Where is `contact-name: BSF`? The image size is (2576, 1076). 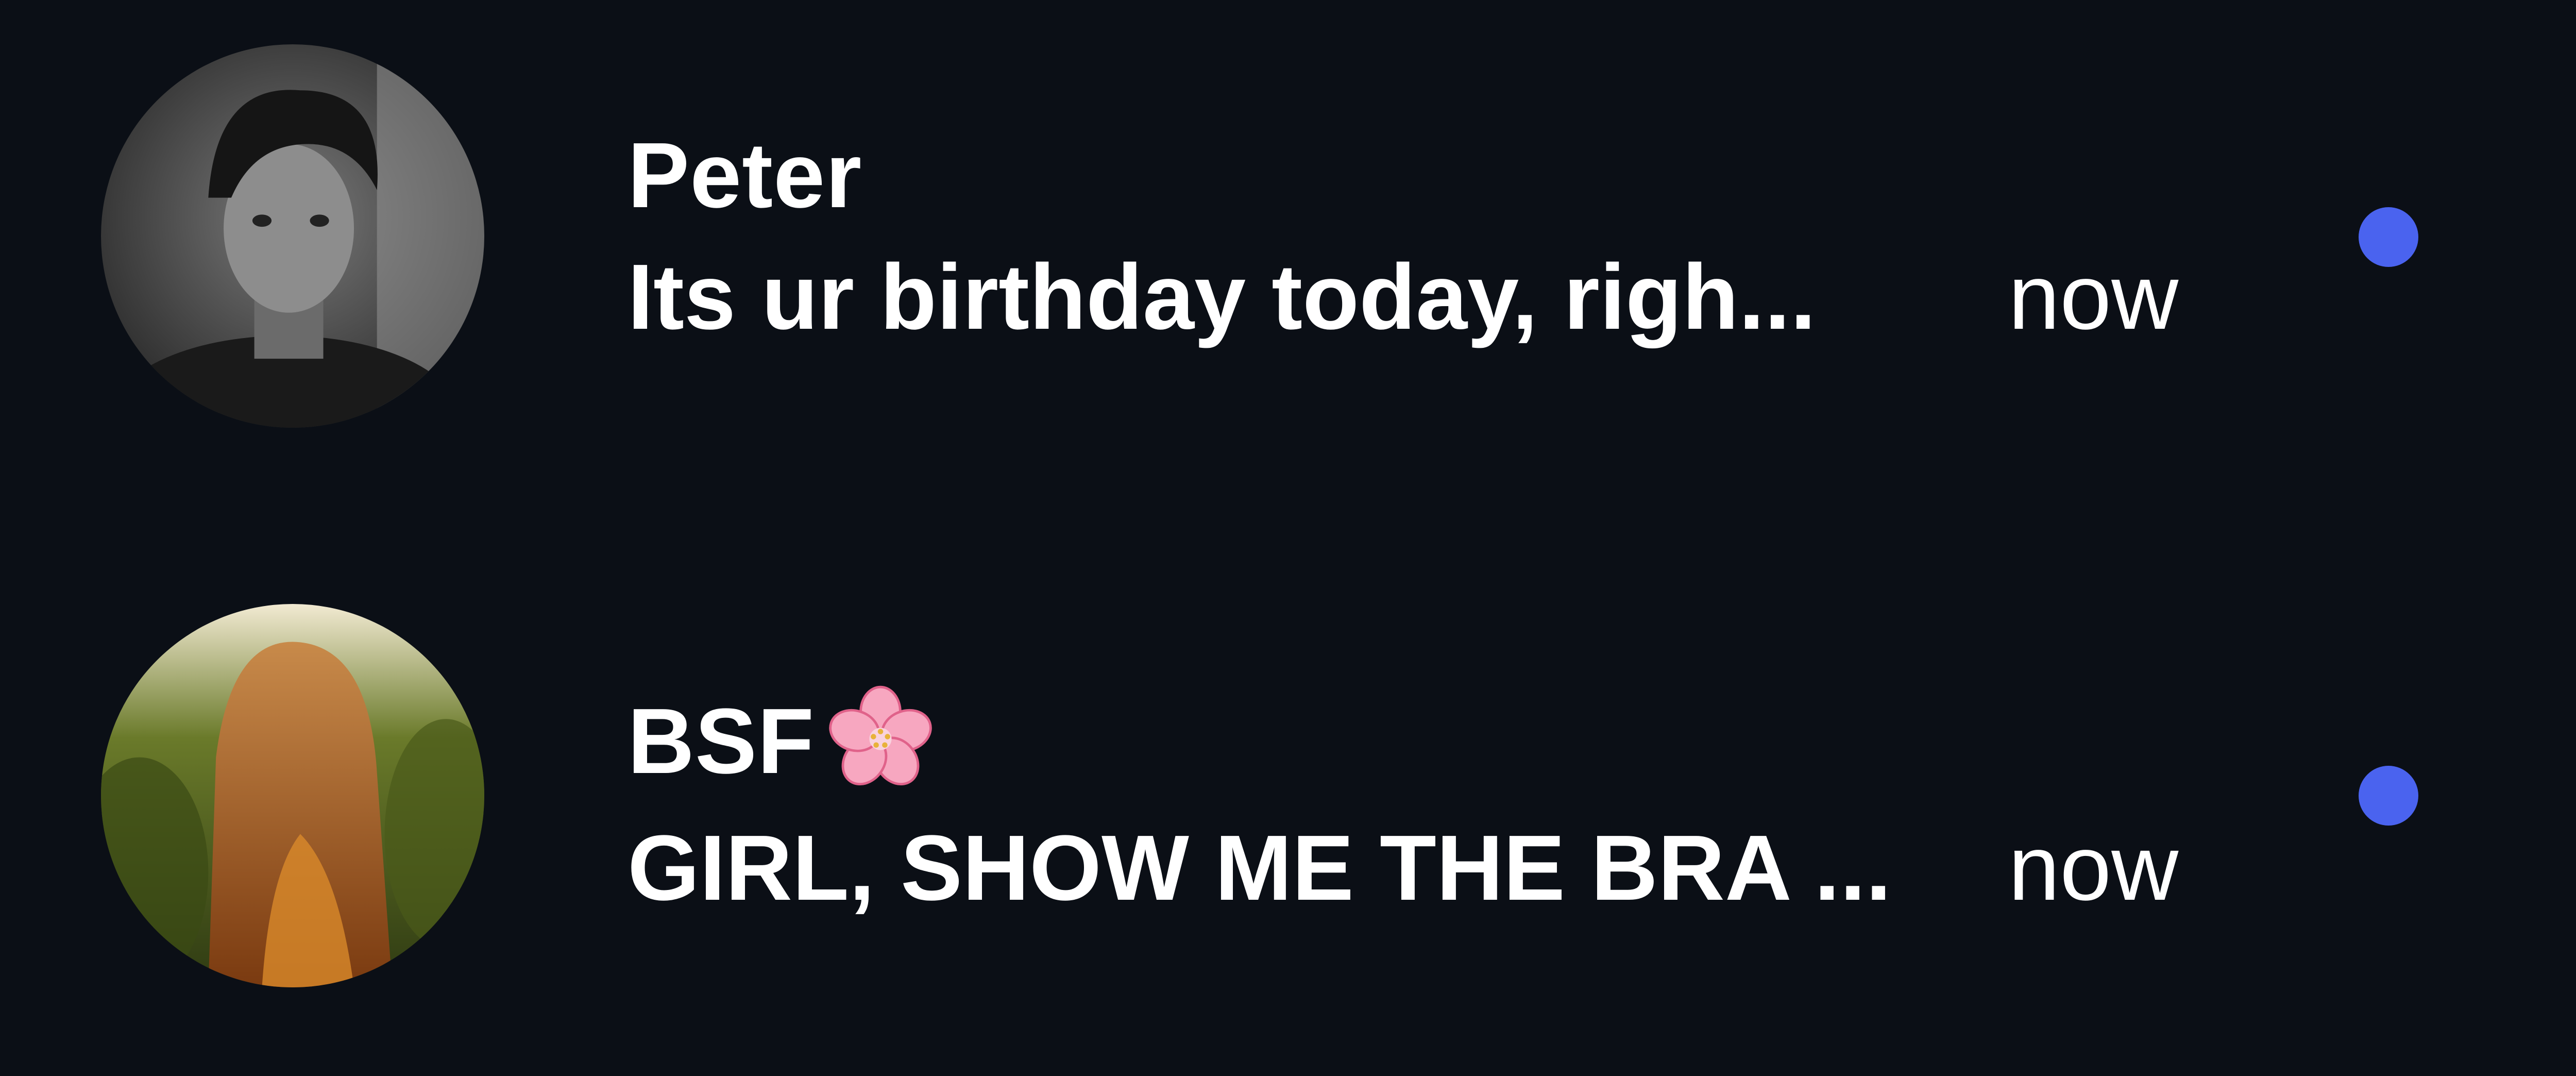 contact-name: BSF is located at coordinates (721, 741).